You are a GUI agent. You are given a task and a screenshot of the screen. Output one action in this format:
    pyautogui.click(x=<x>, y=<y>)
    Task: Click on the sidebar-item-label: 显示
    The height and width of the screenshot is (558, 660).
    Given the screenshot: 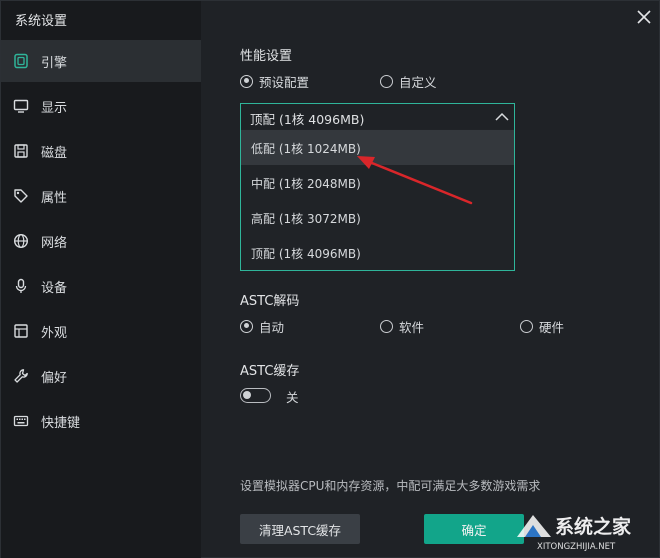 What is the action you would take?
    pyautogui.click(x=54, y=108)
    